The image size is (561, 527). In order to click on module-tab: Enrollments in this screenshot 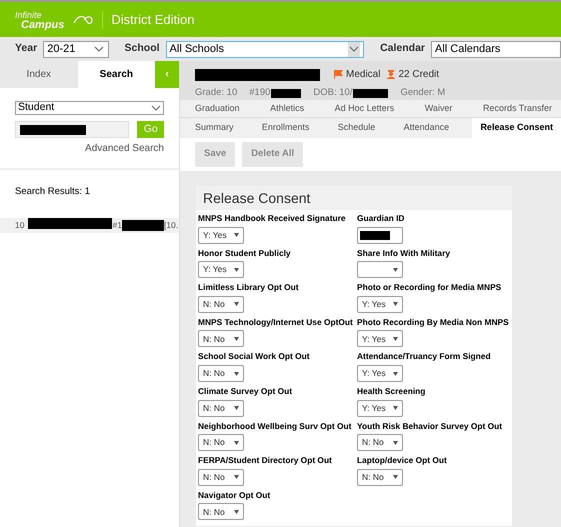, I will do `click(285, 128)`.